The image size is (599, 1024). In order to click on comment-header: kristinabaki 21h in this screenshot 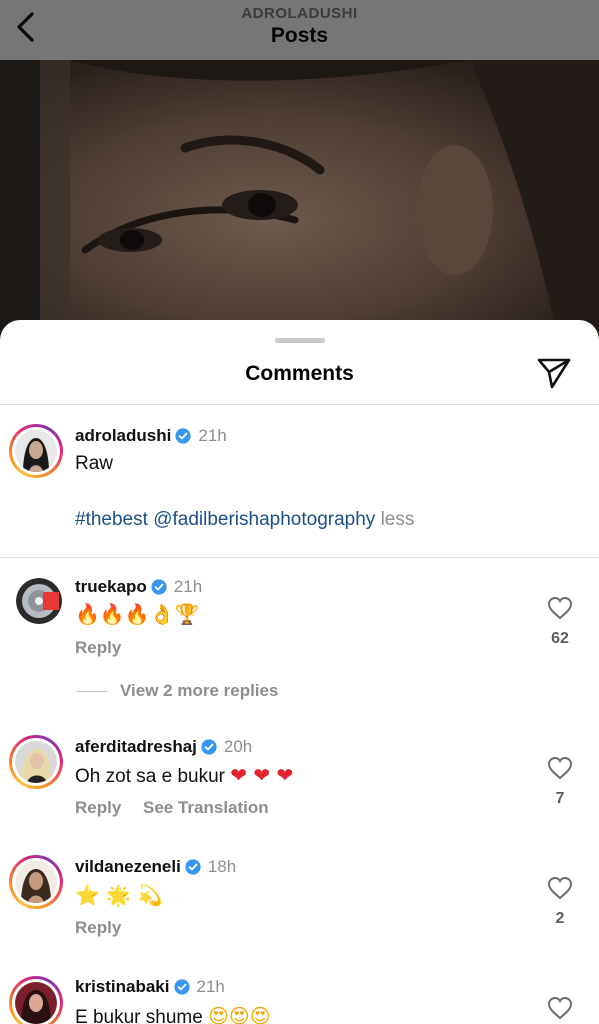, I will do `click(150, 987)`.